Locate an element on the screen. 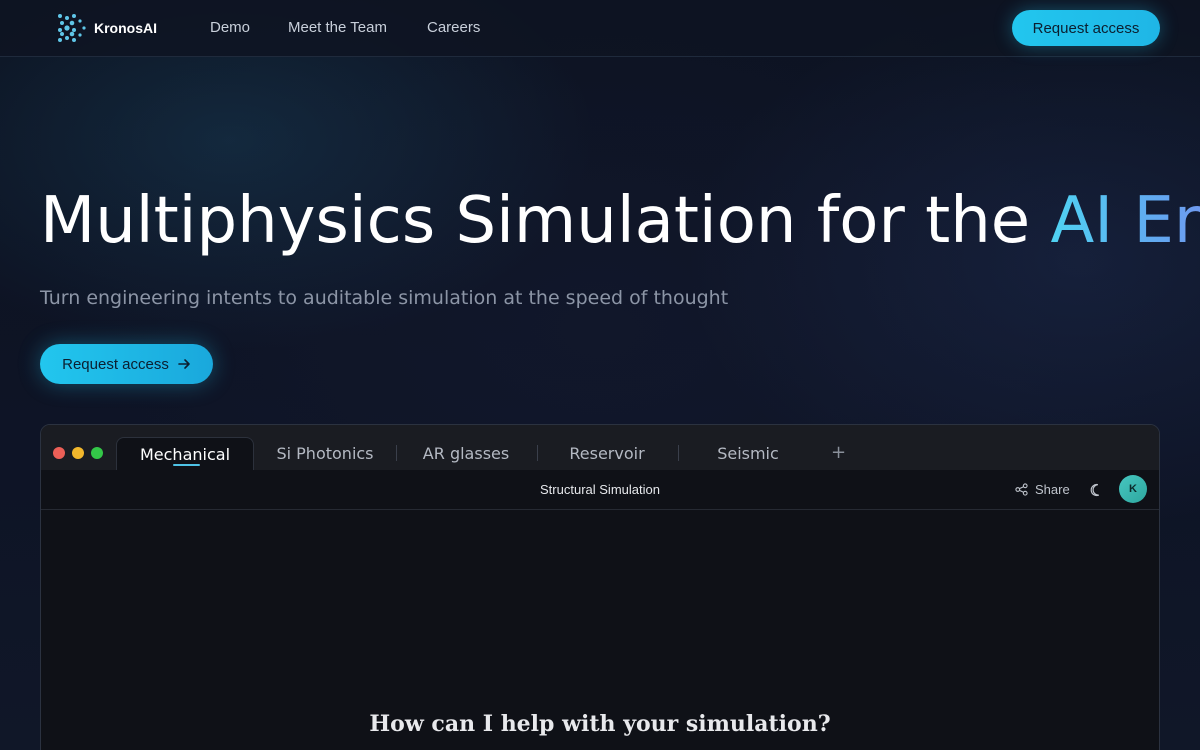  toolbar-title: Structural Simulation is located at coordinates (600, 489).